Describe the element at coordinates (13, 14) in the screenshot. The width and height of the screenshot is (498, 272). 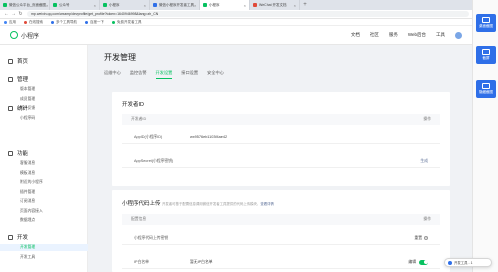
I see `forward-icon: →` at that location.